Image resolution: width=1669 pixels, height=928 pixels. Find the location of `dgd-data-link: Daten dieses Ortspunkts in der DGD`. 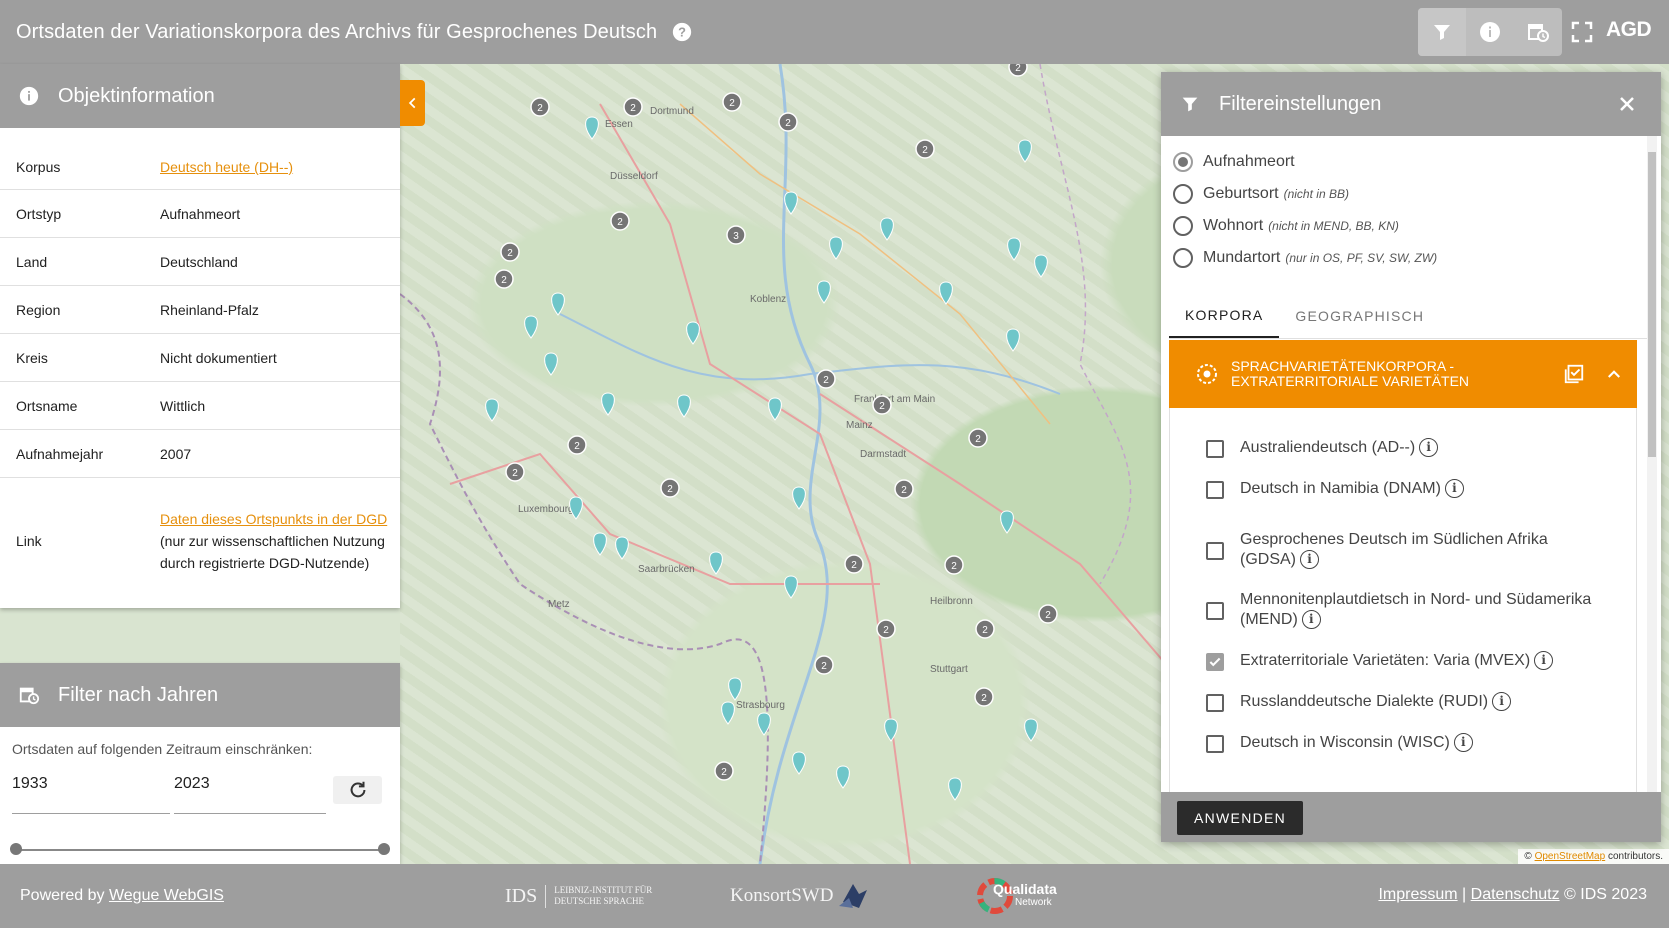

dgd-data-link: Daten dieses Ortspunkts in der DGD is located at coordinates (273, 519).